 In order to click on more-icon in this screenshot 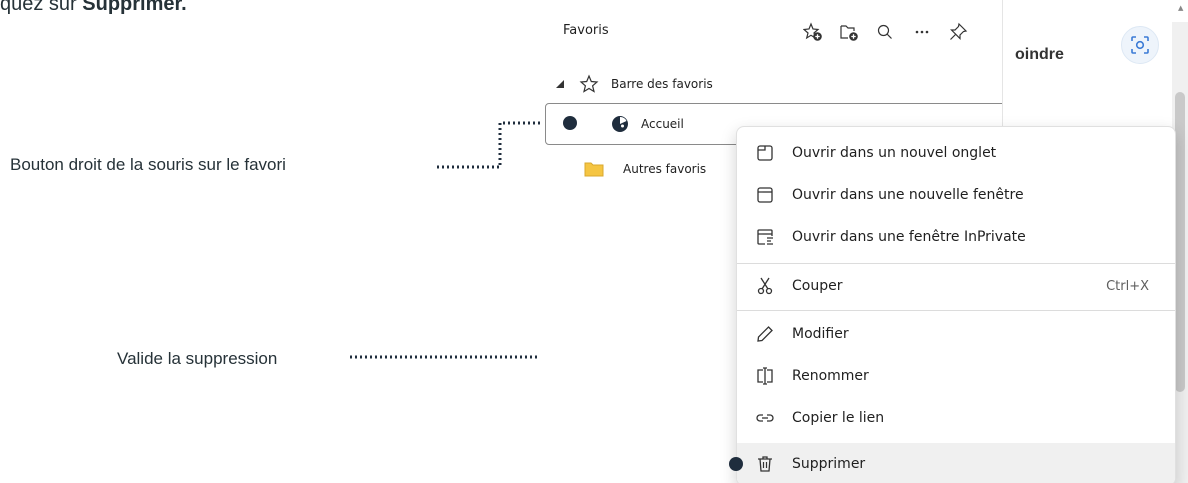, I will do `click(922, 32)`.